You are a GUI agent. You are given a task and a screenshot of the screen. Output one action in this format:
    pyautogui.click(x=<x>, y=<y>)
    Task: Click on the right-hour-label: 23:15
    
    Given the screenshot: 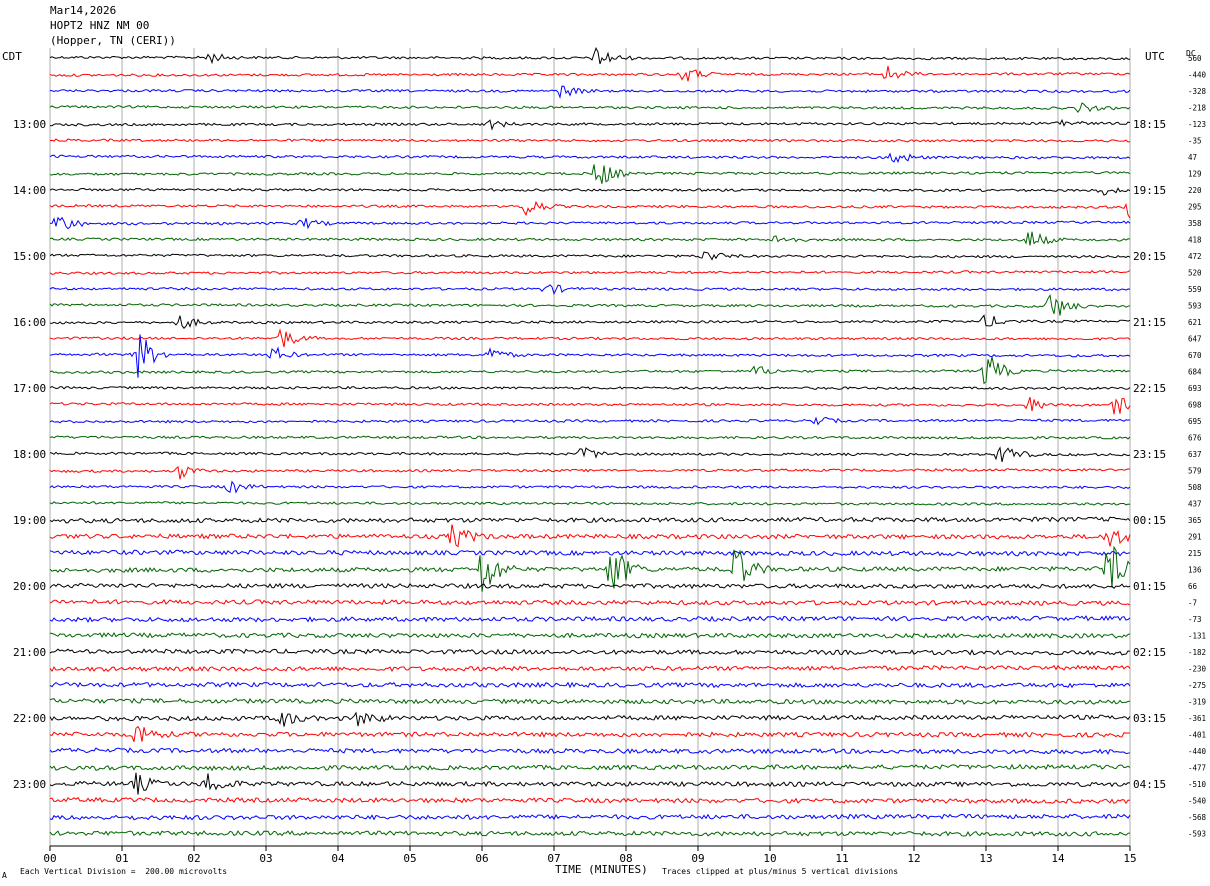 What is the action you would take?
    pyautogui.click(x=1149, y=454)
    